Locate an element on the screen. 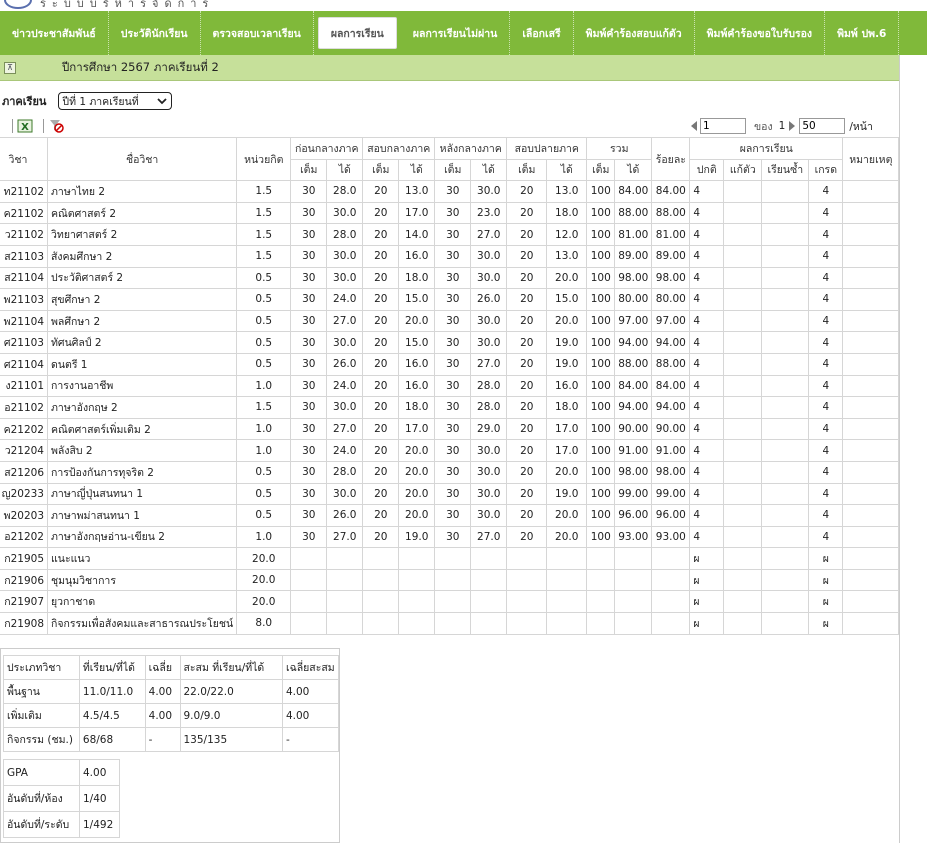  prev-page-icon is located at coordinates (694, 126).